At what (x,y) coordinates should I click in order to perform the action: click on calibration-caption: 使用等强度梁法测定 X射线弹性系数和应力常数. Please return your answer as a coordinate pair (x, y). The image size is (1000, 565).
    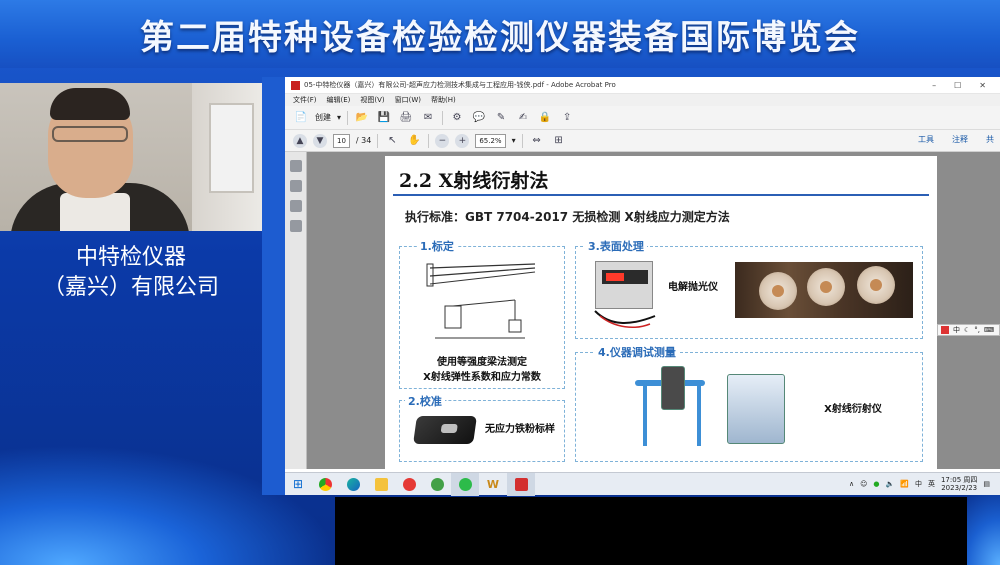
    Looking at the image, I should click on (482, 370).